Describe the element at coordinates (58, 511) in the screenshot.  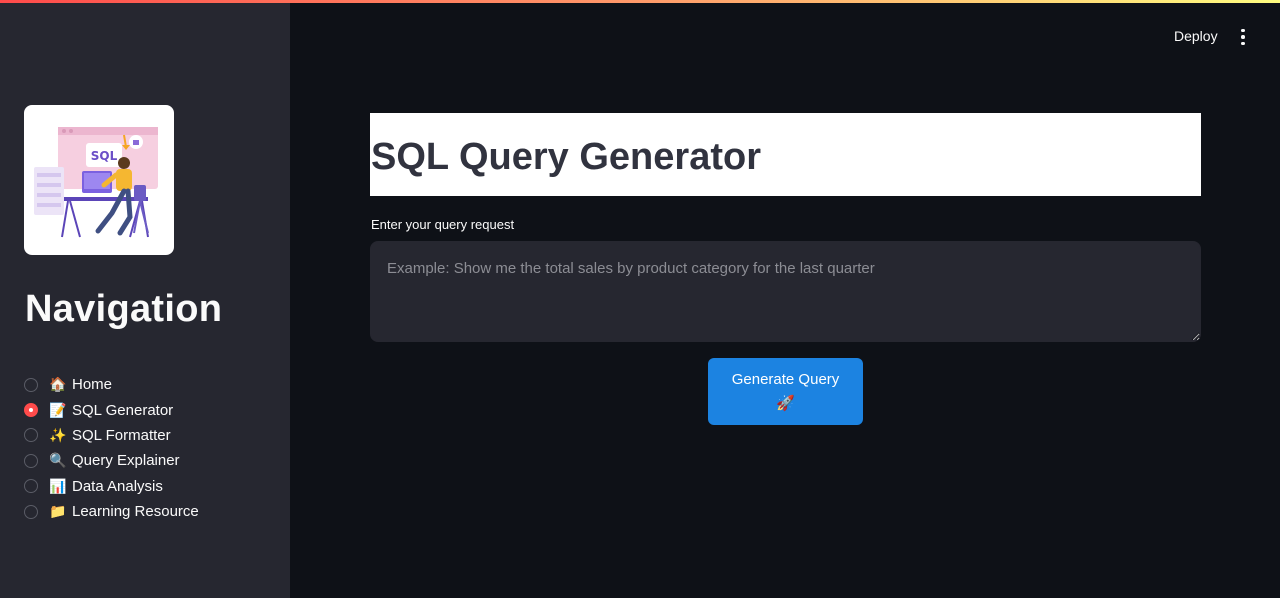
I see `folder-icon: 📁` at that location.